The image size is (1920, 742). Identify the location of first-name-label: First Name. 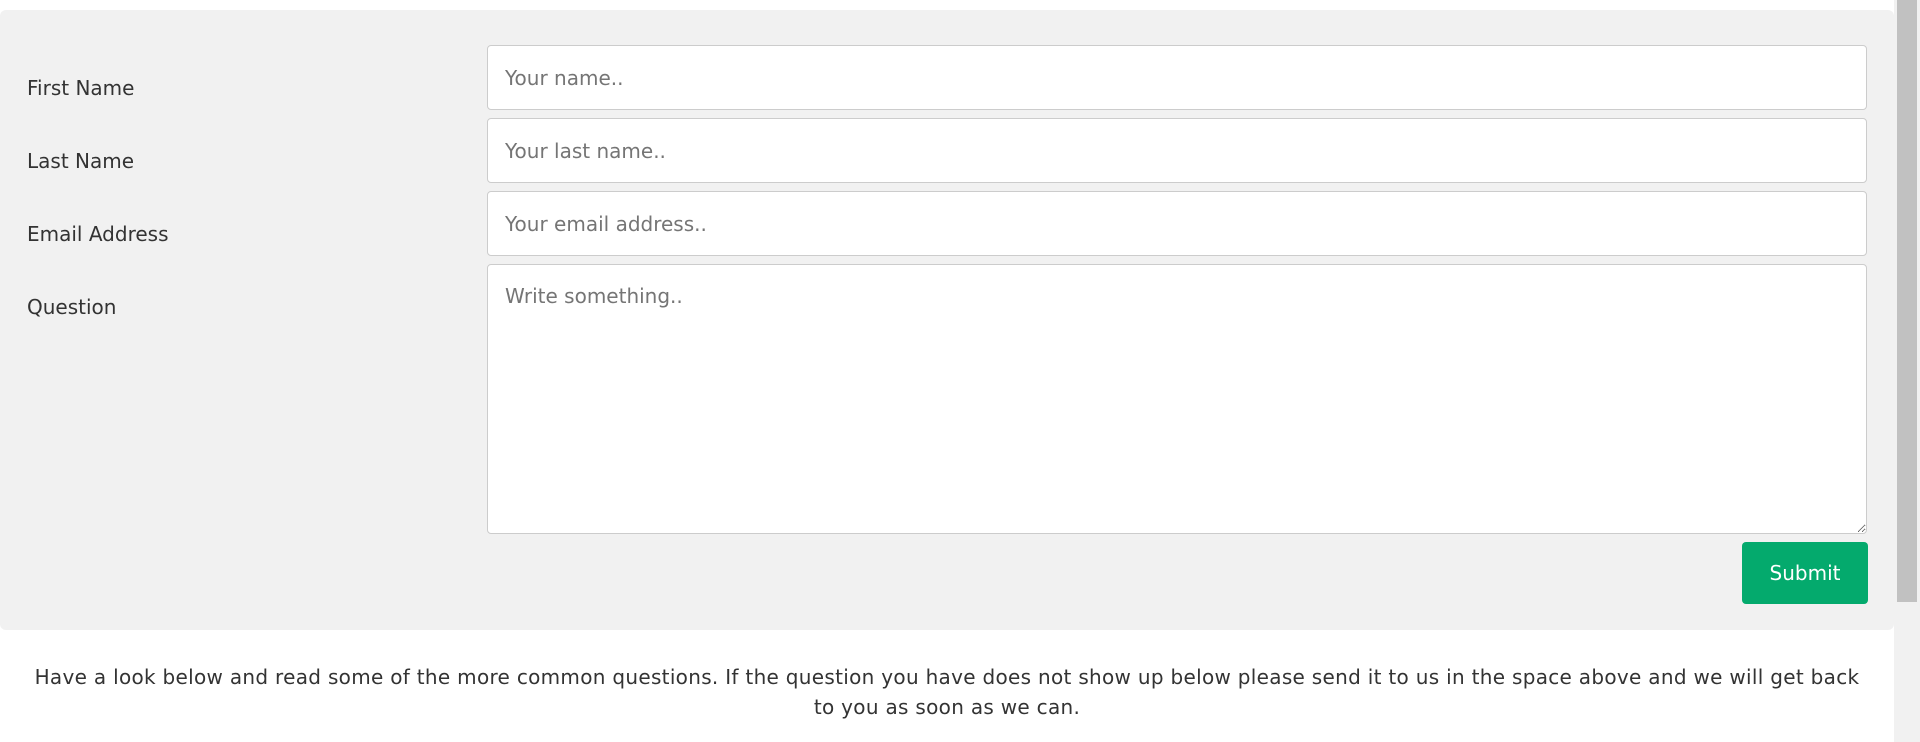
(81, 88).